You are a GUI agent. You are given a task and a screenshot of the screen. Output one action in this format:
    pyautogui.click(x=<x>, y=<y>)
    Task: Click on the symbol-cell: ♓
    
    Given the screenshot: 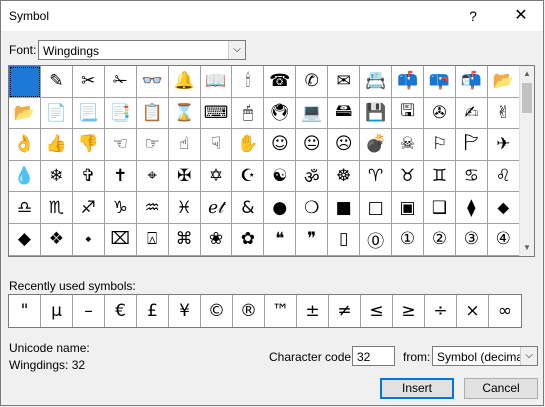 What is the action you would take?
    pyautogui.click(x=184, y=208)
    